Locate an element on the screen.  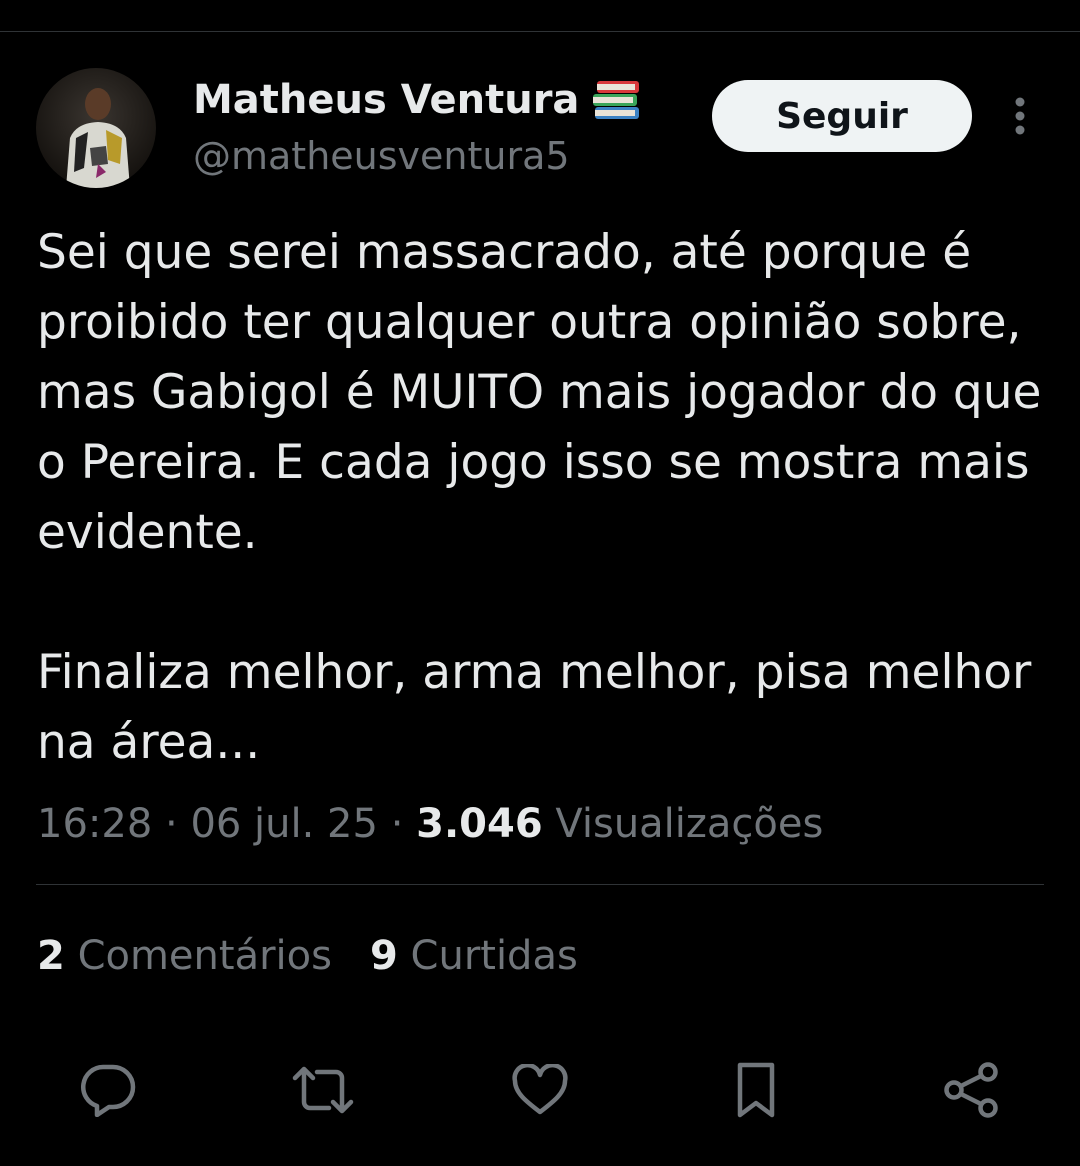
more-vertical-icon is located at coordinates (1020, 116).